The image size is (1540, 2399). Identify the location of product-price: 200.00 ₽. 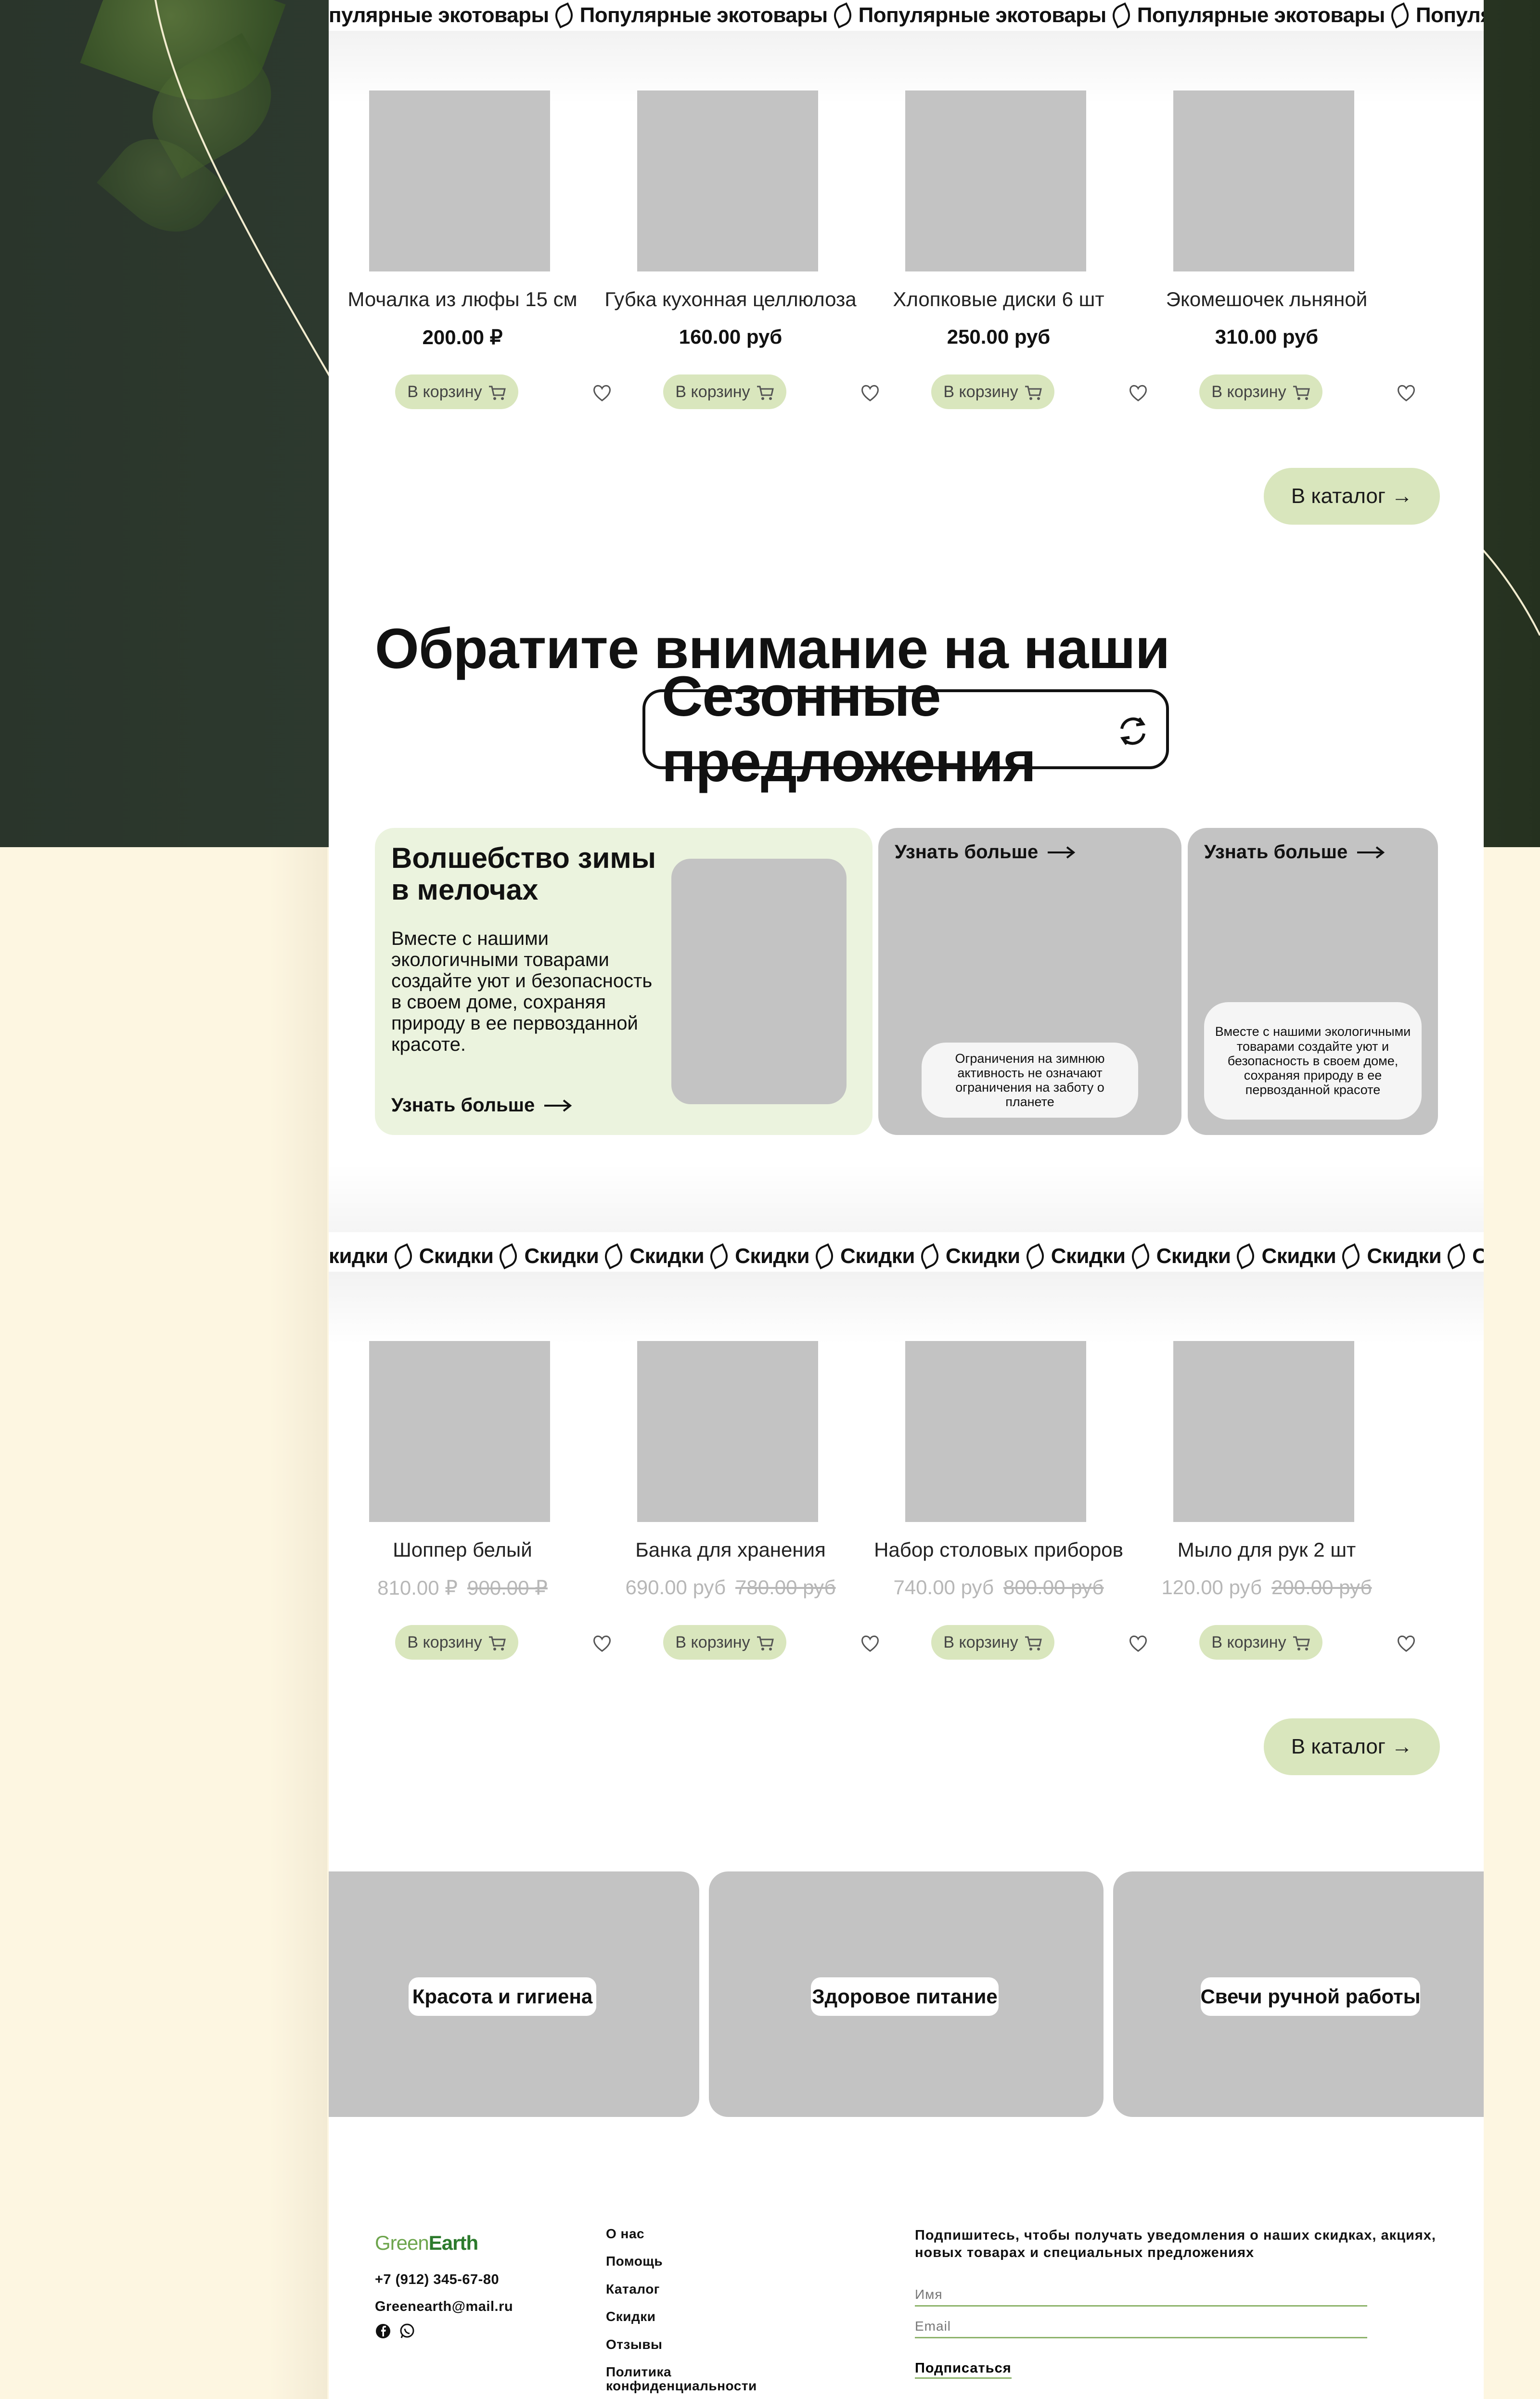
(462, 337).